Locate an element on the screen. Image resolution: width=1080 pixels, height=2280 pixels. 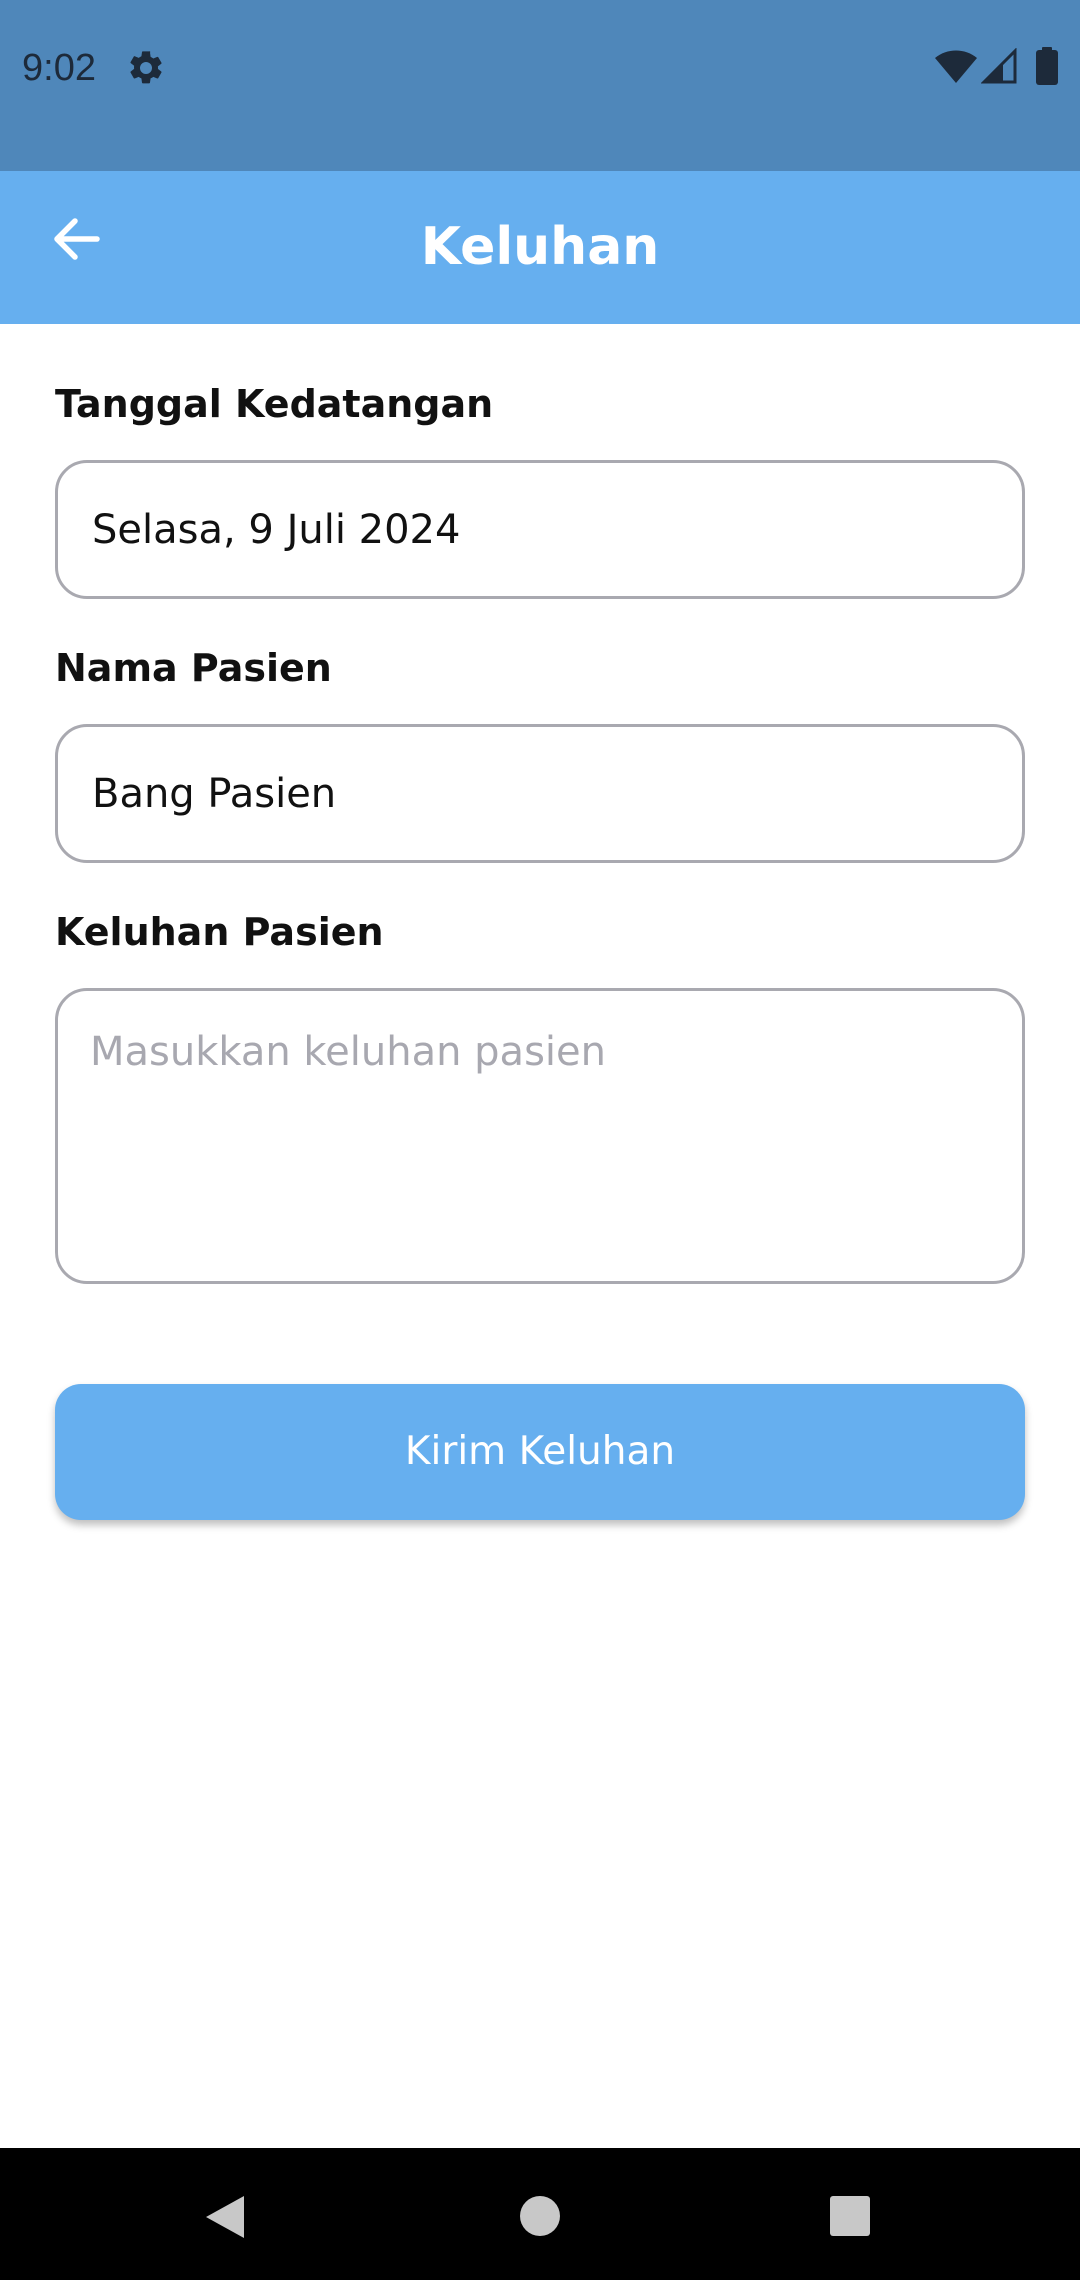
page-title: Keluhan is located at coordinates (540, 247).